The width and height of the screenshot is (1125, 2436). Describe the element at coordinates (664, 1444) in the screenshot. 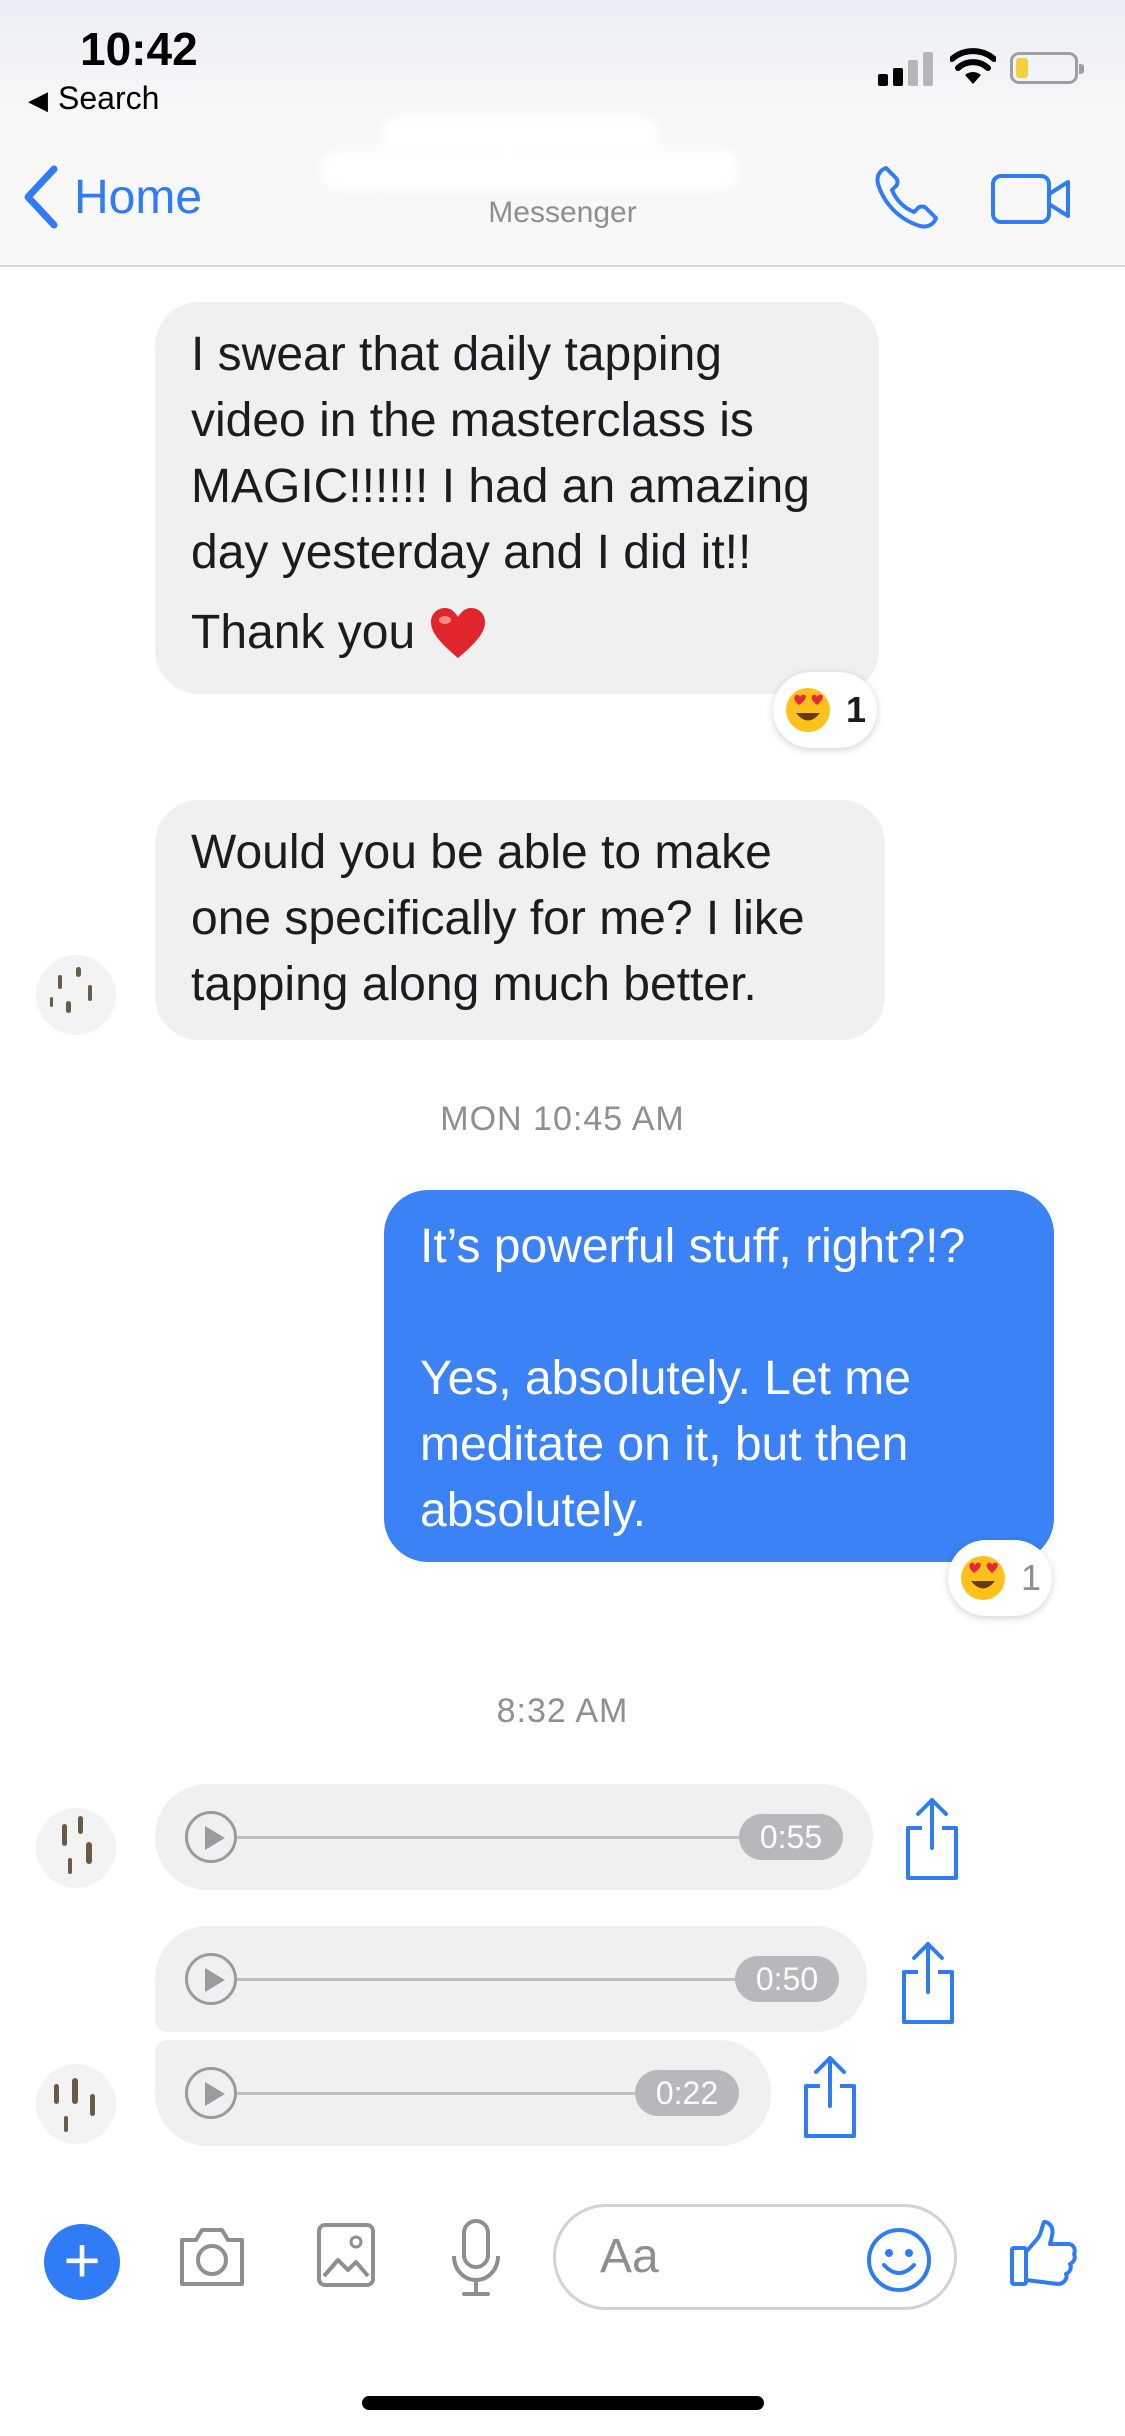

I see `message-line: meditate on it, but then` at that location.